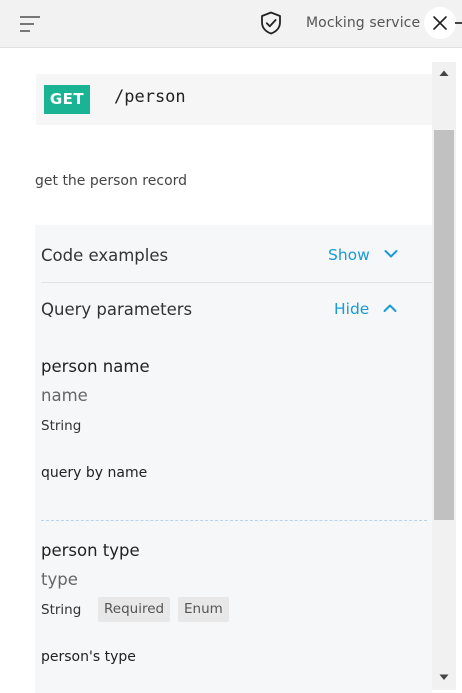 The height and width of the screenshot is (693, 462). I want to click on scroll-up-button, so click(444, 73).